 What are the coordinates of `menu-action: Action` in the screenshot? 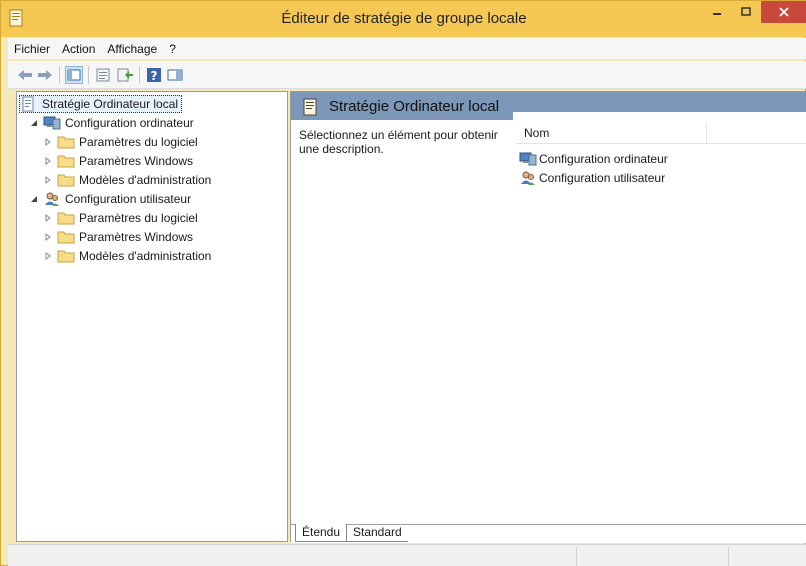 It's located at (78, 49).